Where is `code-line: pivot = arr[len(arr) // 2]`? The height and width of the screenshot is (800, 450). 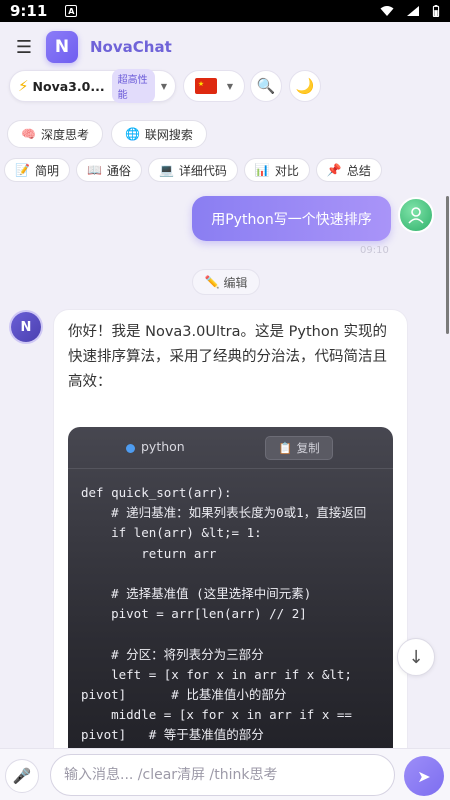
code-line: pivot = arr[len(arr) // 2] is located at coordinates (194, 614).